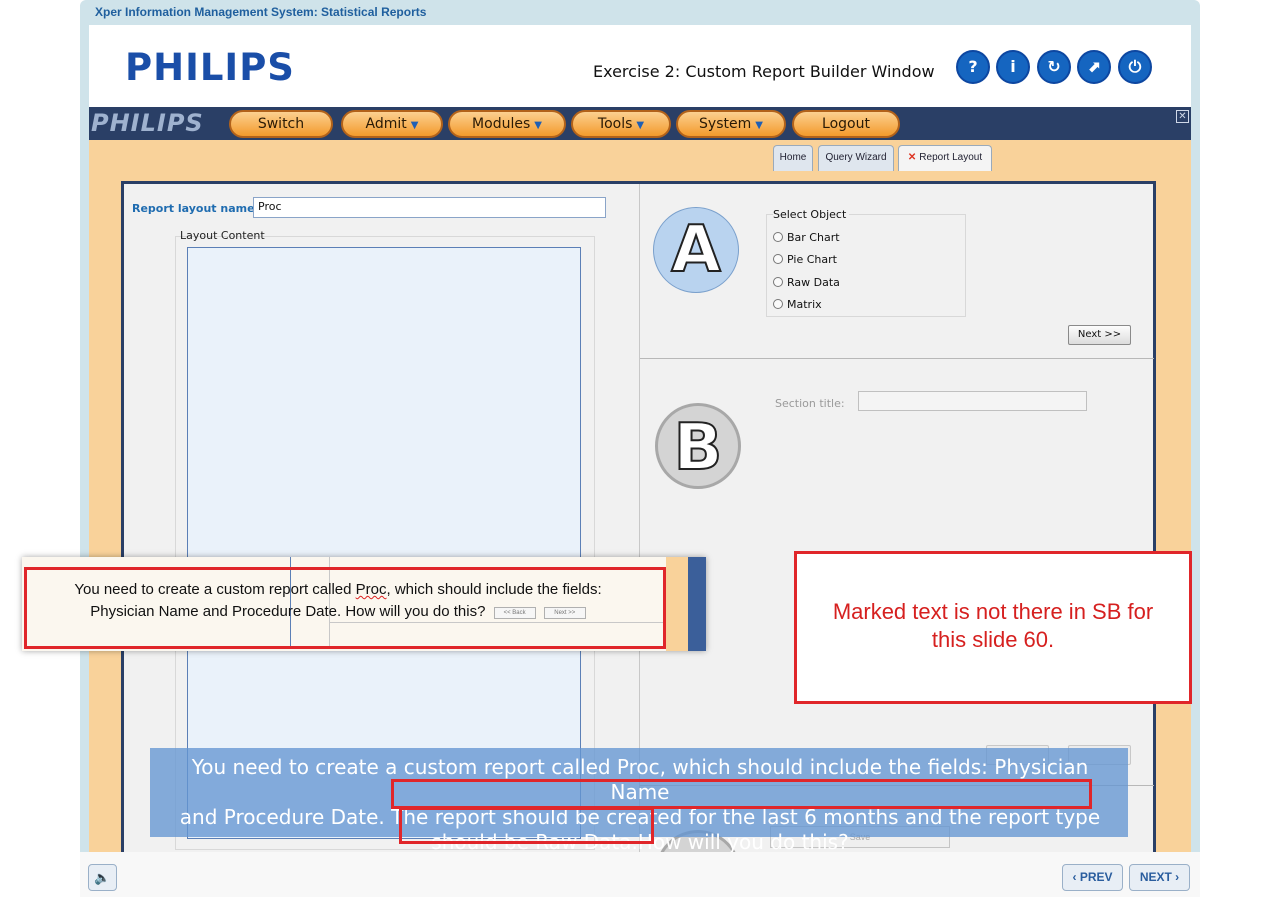 The image size is (1280, 897). What do you see at coordinates (973, 67) in the screenshot?
I see `help-icon: ?` at bounding box center [973, 67].